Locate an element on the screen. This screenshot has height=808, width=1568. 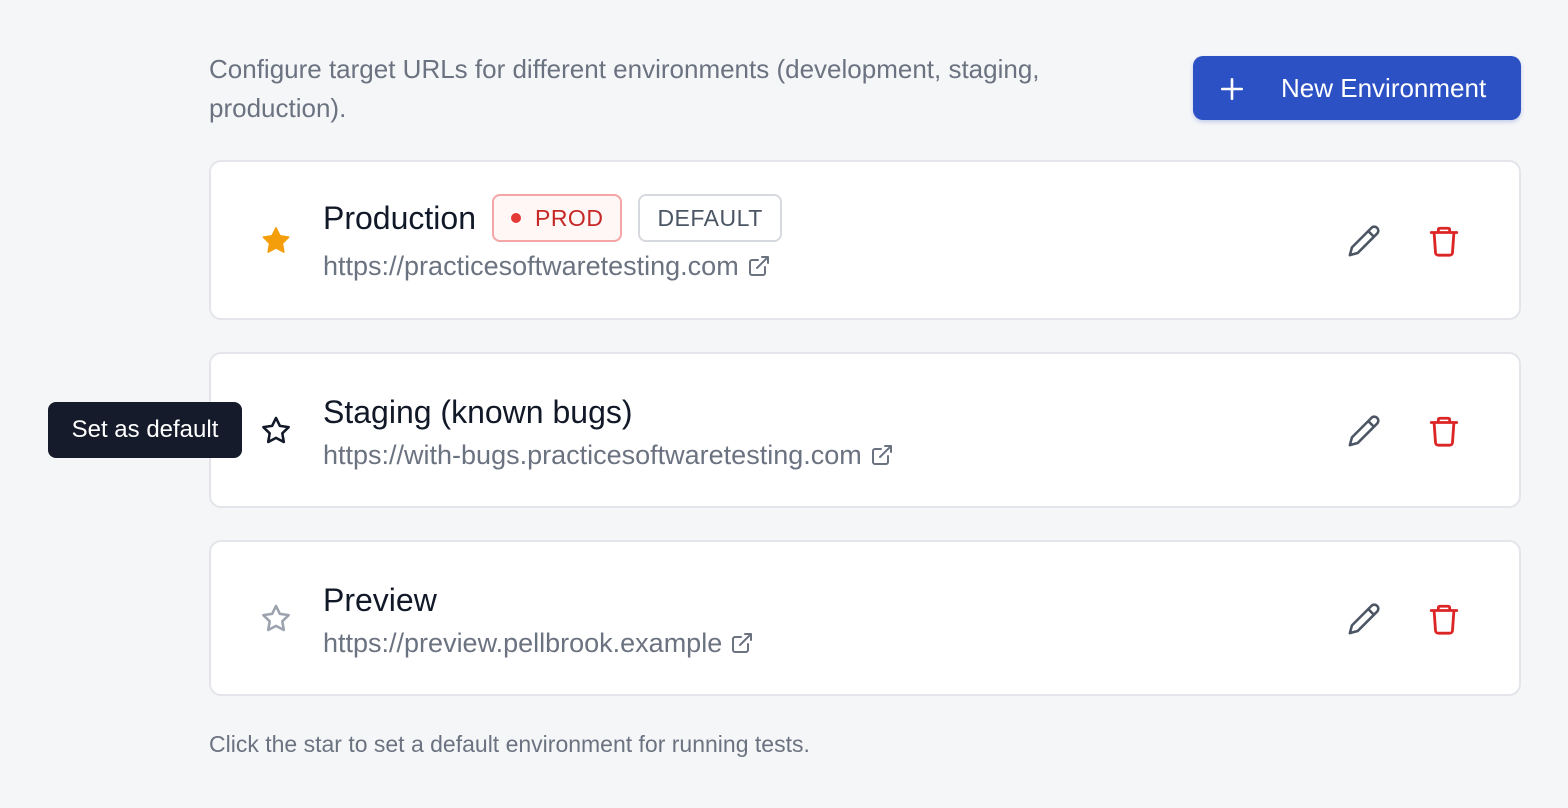
prod-dot-icon is located at coordinates (515, 218).